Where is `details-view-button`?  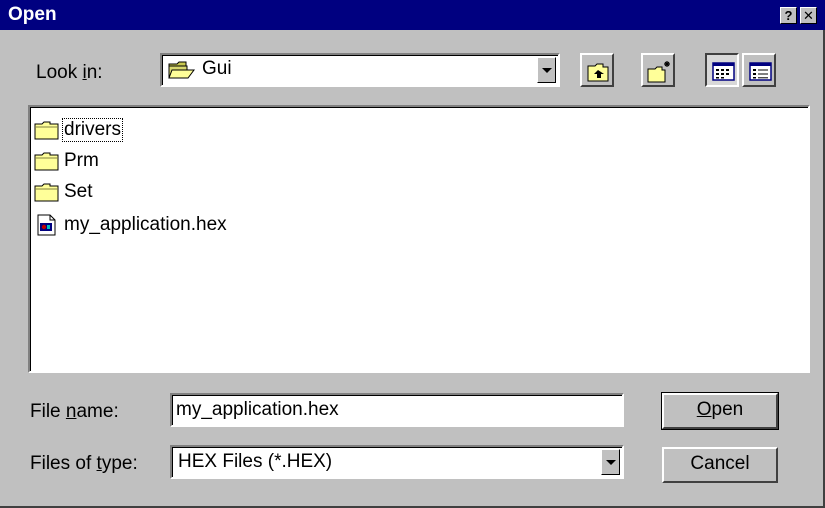
details-view-button is located at coordinates (759, 70).